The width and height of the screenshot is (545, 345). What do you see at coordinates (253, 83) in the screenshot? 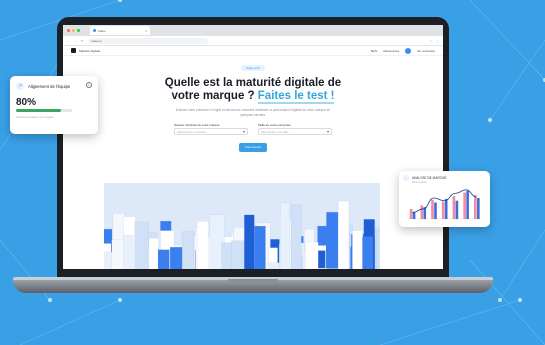
I see `title-line-1: Quelle est la maturité digitale de` at bounding box center [253, 83].